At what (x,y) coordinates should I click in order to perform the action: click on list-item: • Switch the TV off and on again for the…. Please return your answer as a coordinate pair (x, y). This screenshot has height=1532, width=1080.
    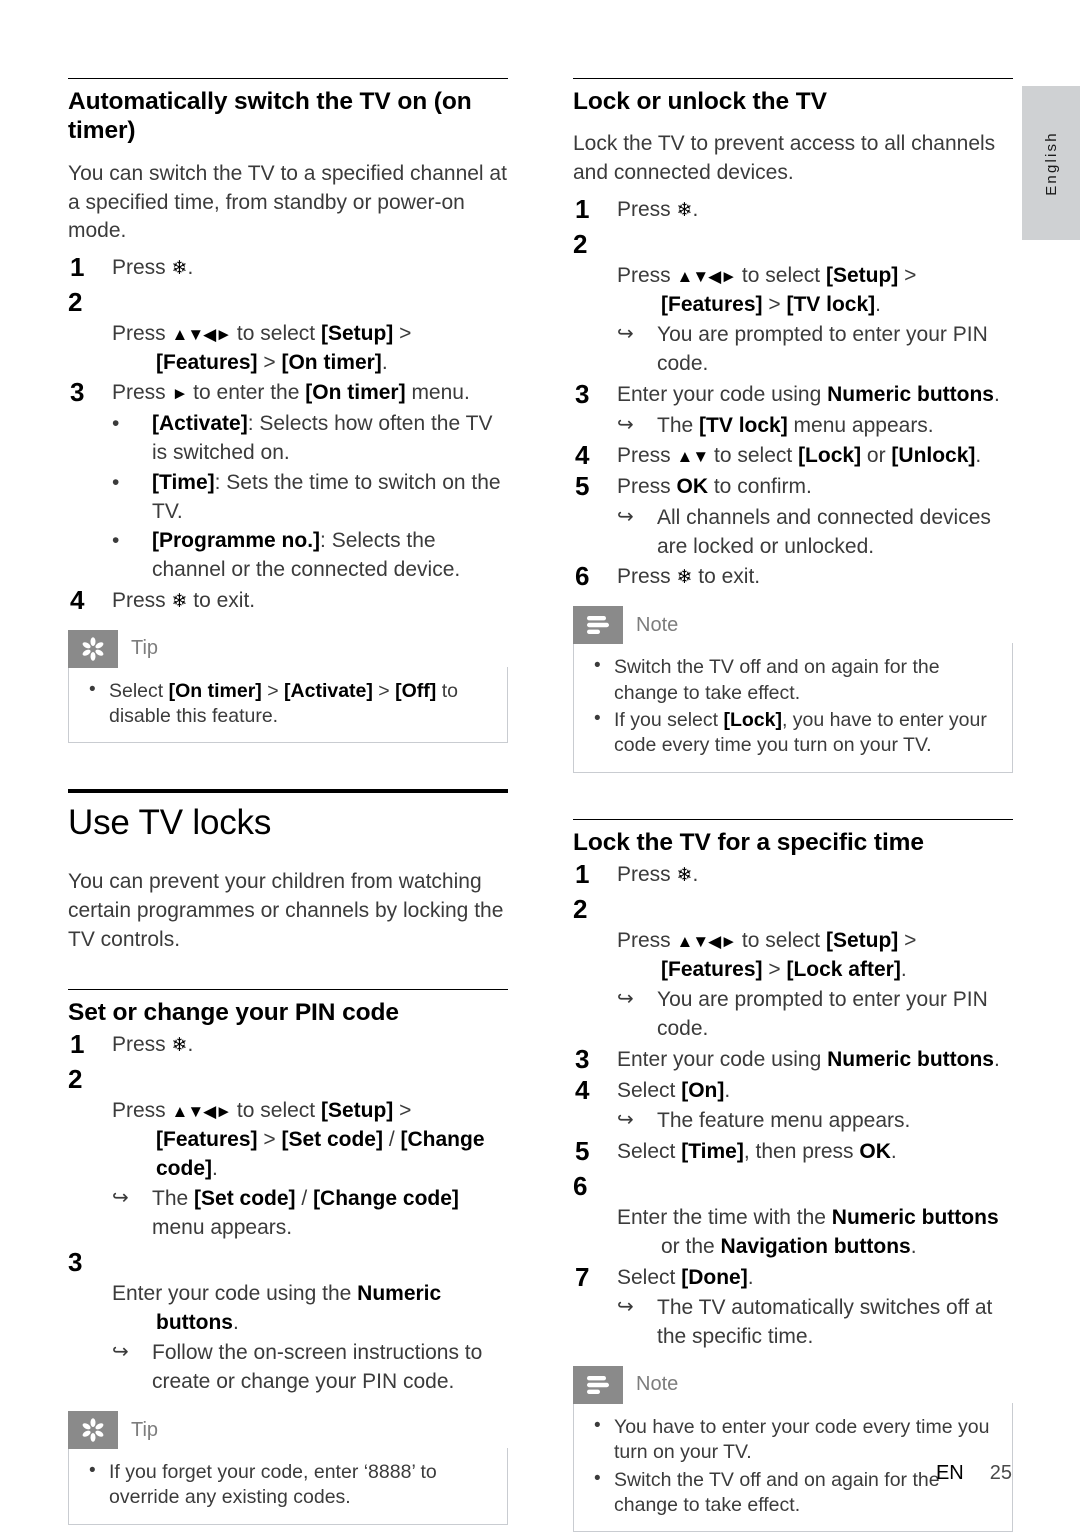
    Looking at the image, I should click on (793, 680).